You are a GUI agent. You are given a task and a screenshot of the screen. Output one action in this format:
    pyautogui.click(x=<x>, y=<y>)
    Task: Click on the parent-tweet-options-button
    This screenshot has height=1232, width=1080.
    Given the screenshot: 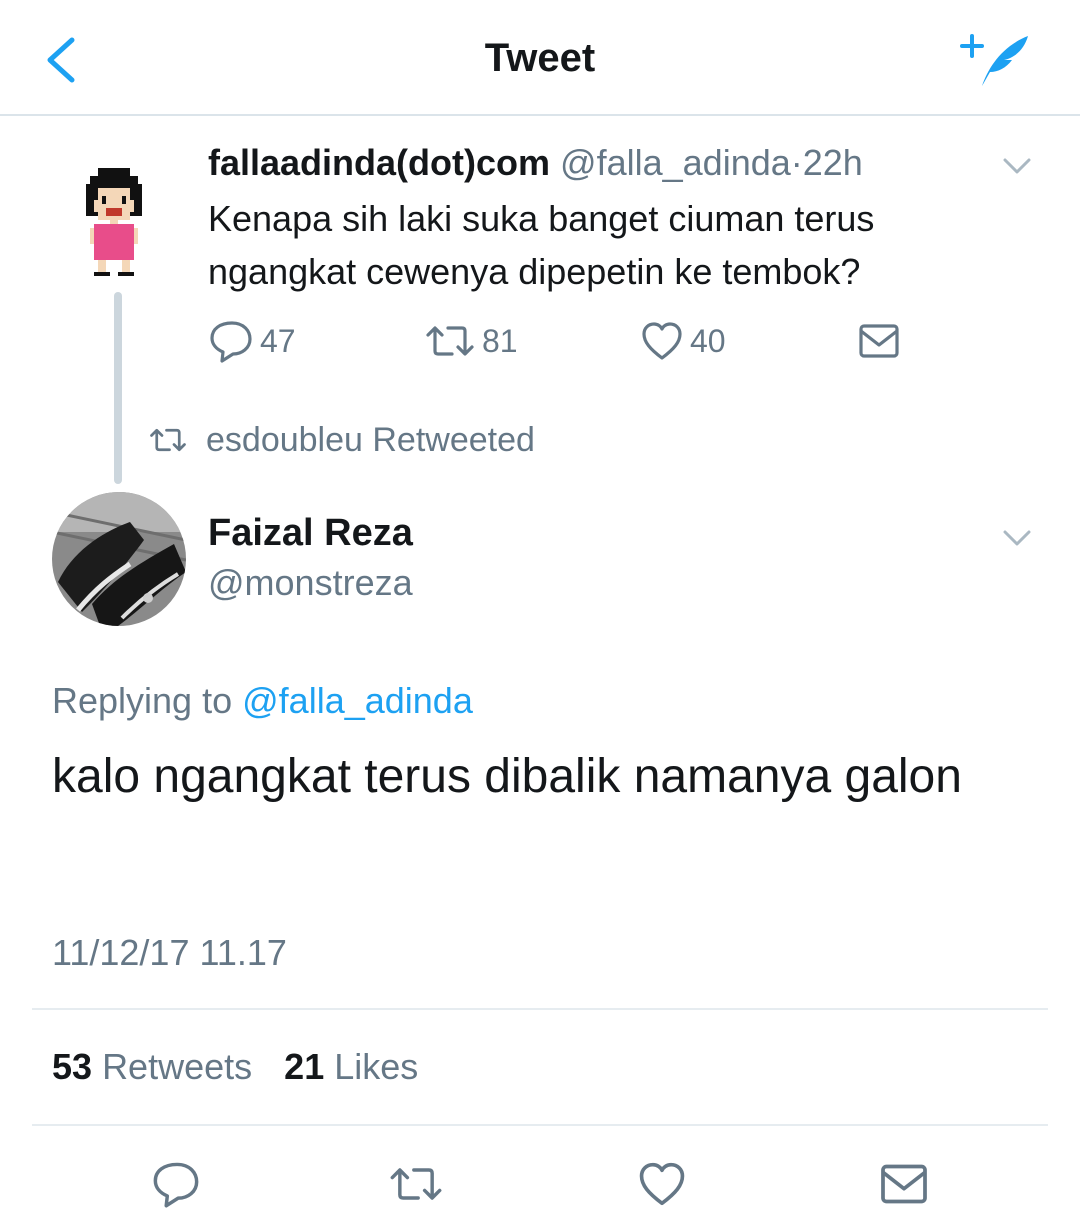 What is the action you would take?
    pyautogui.click(x=1017, y=166)
    